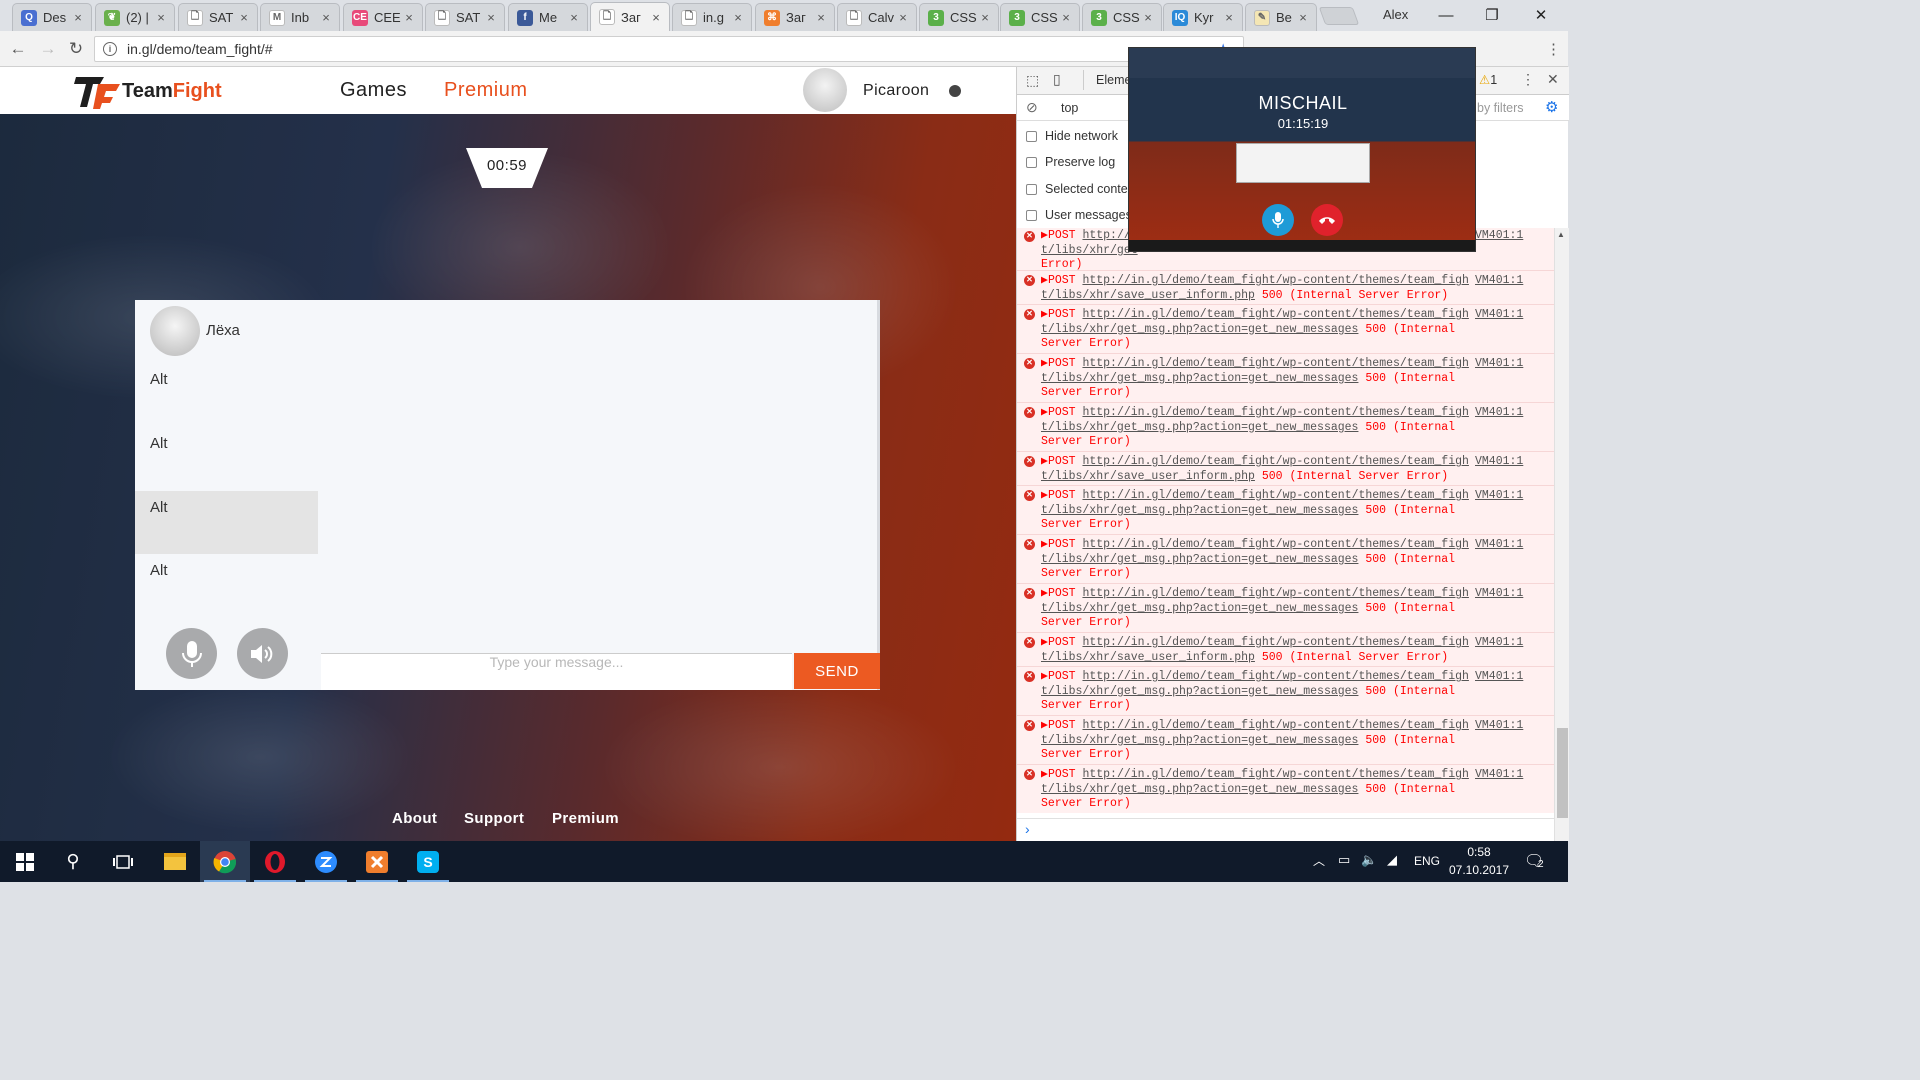 The height and width of the screenshot is (1080, 1920). What do you see at coordinates (1562, 773) in the screenshot?
I see `scrollbar-thumb` at bounding box center [1562, 773].